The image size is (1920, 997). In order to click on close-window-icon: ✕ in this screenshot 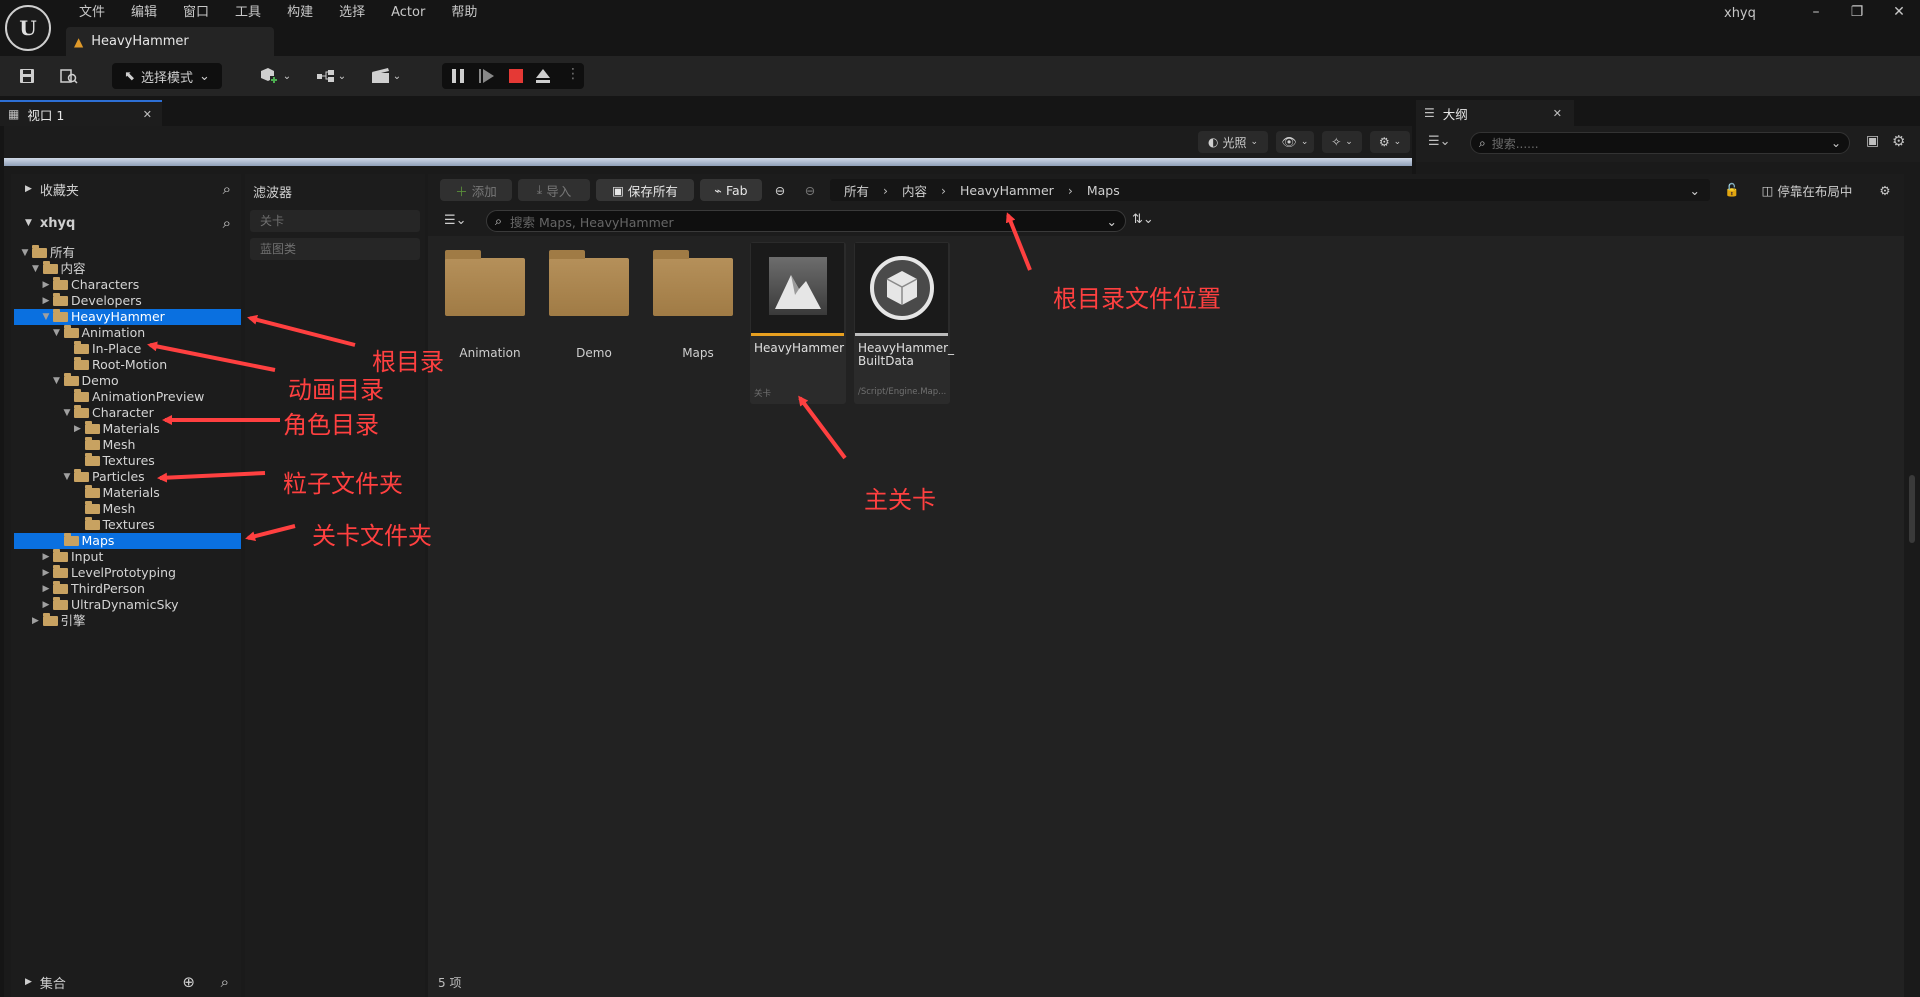, I will do `click(1899, 12)`.